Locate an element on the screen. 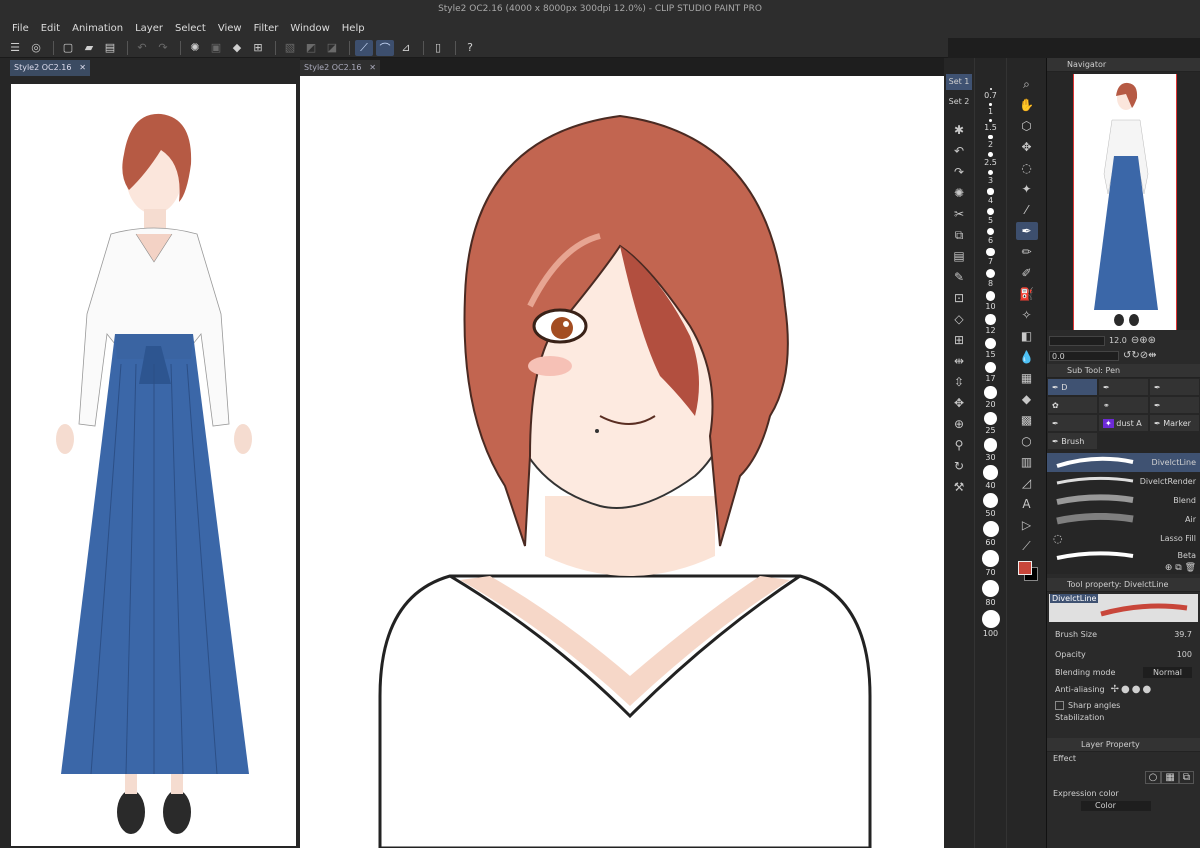 This screenshot has height=848, width=1200. brush-item-divelctrender: DivelctRender is located at coordinates (1123, 481).